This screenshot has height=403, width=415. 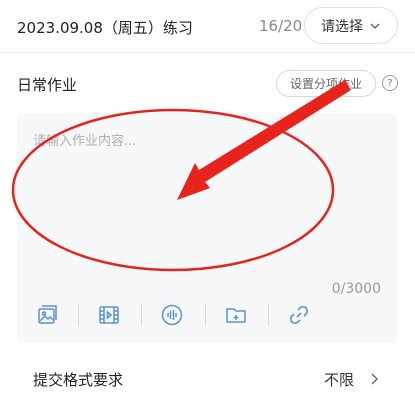 What do you see at coordinates (172, 315) in the screenshot?
I see `audio-icon` at bounding box center [172, 315].